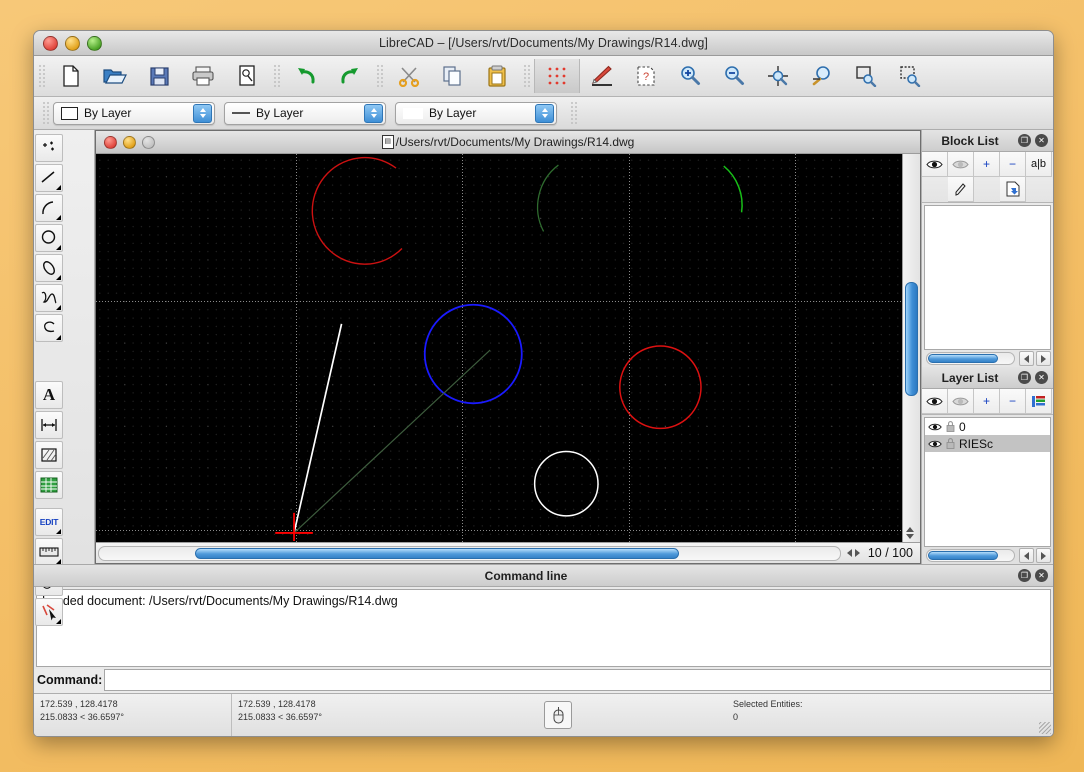 This screenshot has height=772, width=1084. Describe the element at coordinates (935, 401) in the screenshot. I see `show-all-layers-button` at that location.